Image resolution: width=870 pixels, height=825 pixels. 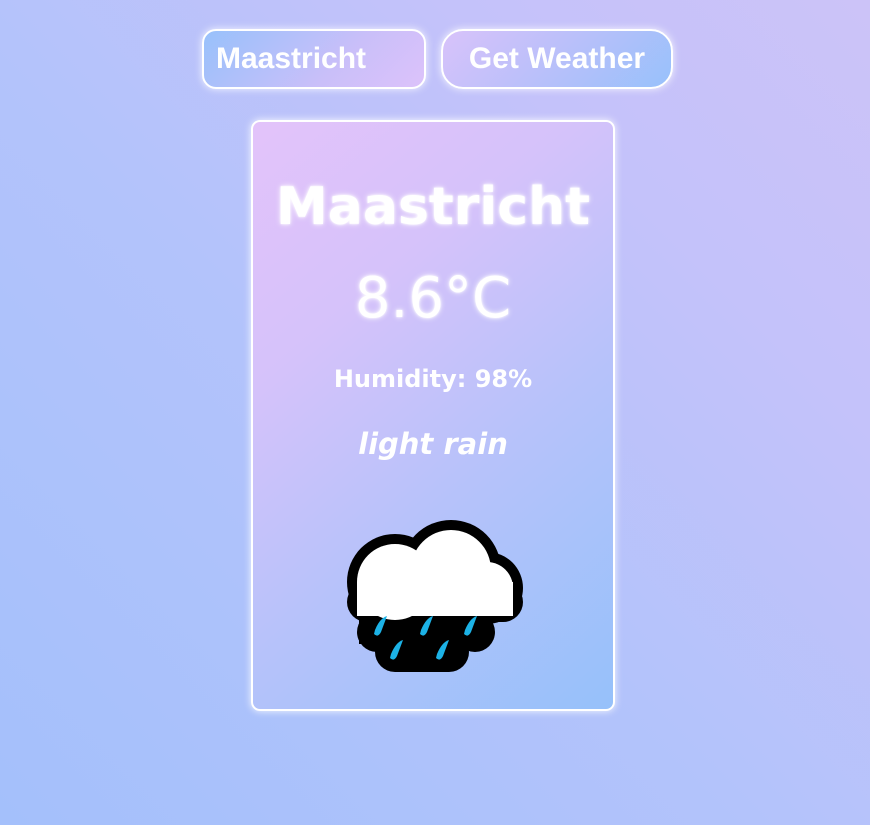 I want to click on weather-description: light rain, so click(x=433, y=444).